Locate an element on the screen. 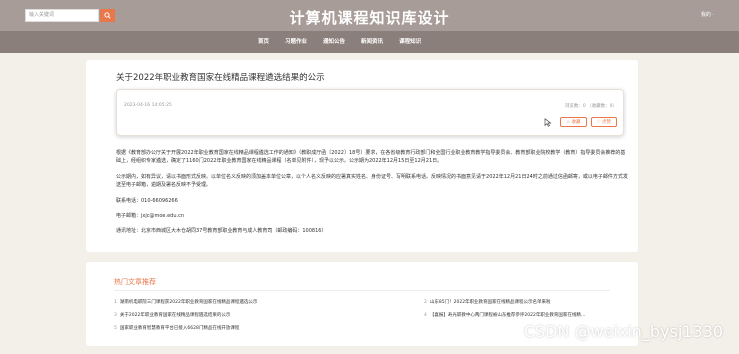 This screenshot has height=354, width=739. hot-article-link: 3 关于2022年职业教育国家在线精品课程遴选结果的公示 is located at coordinates (172, 315).